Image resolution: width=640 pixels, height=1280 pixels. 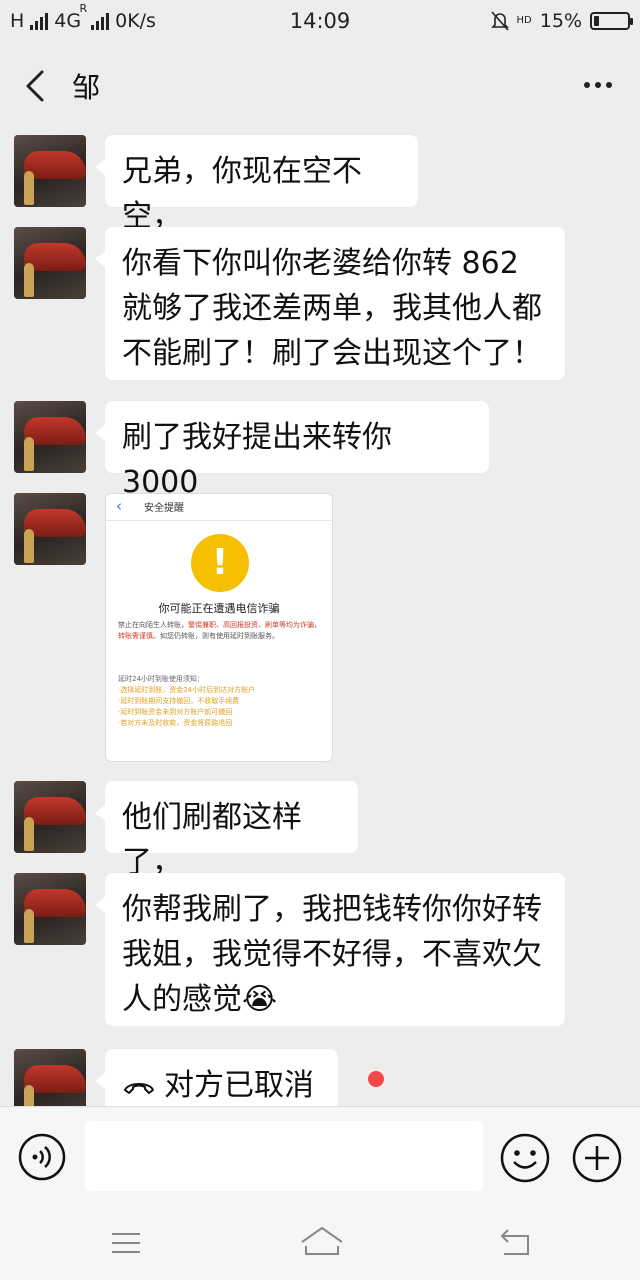 I want to click on screenshot-title: 安全提醒, so click(x=164, y=508).